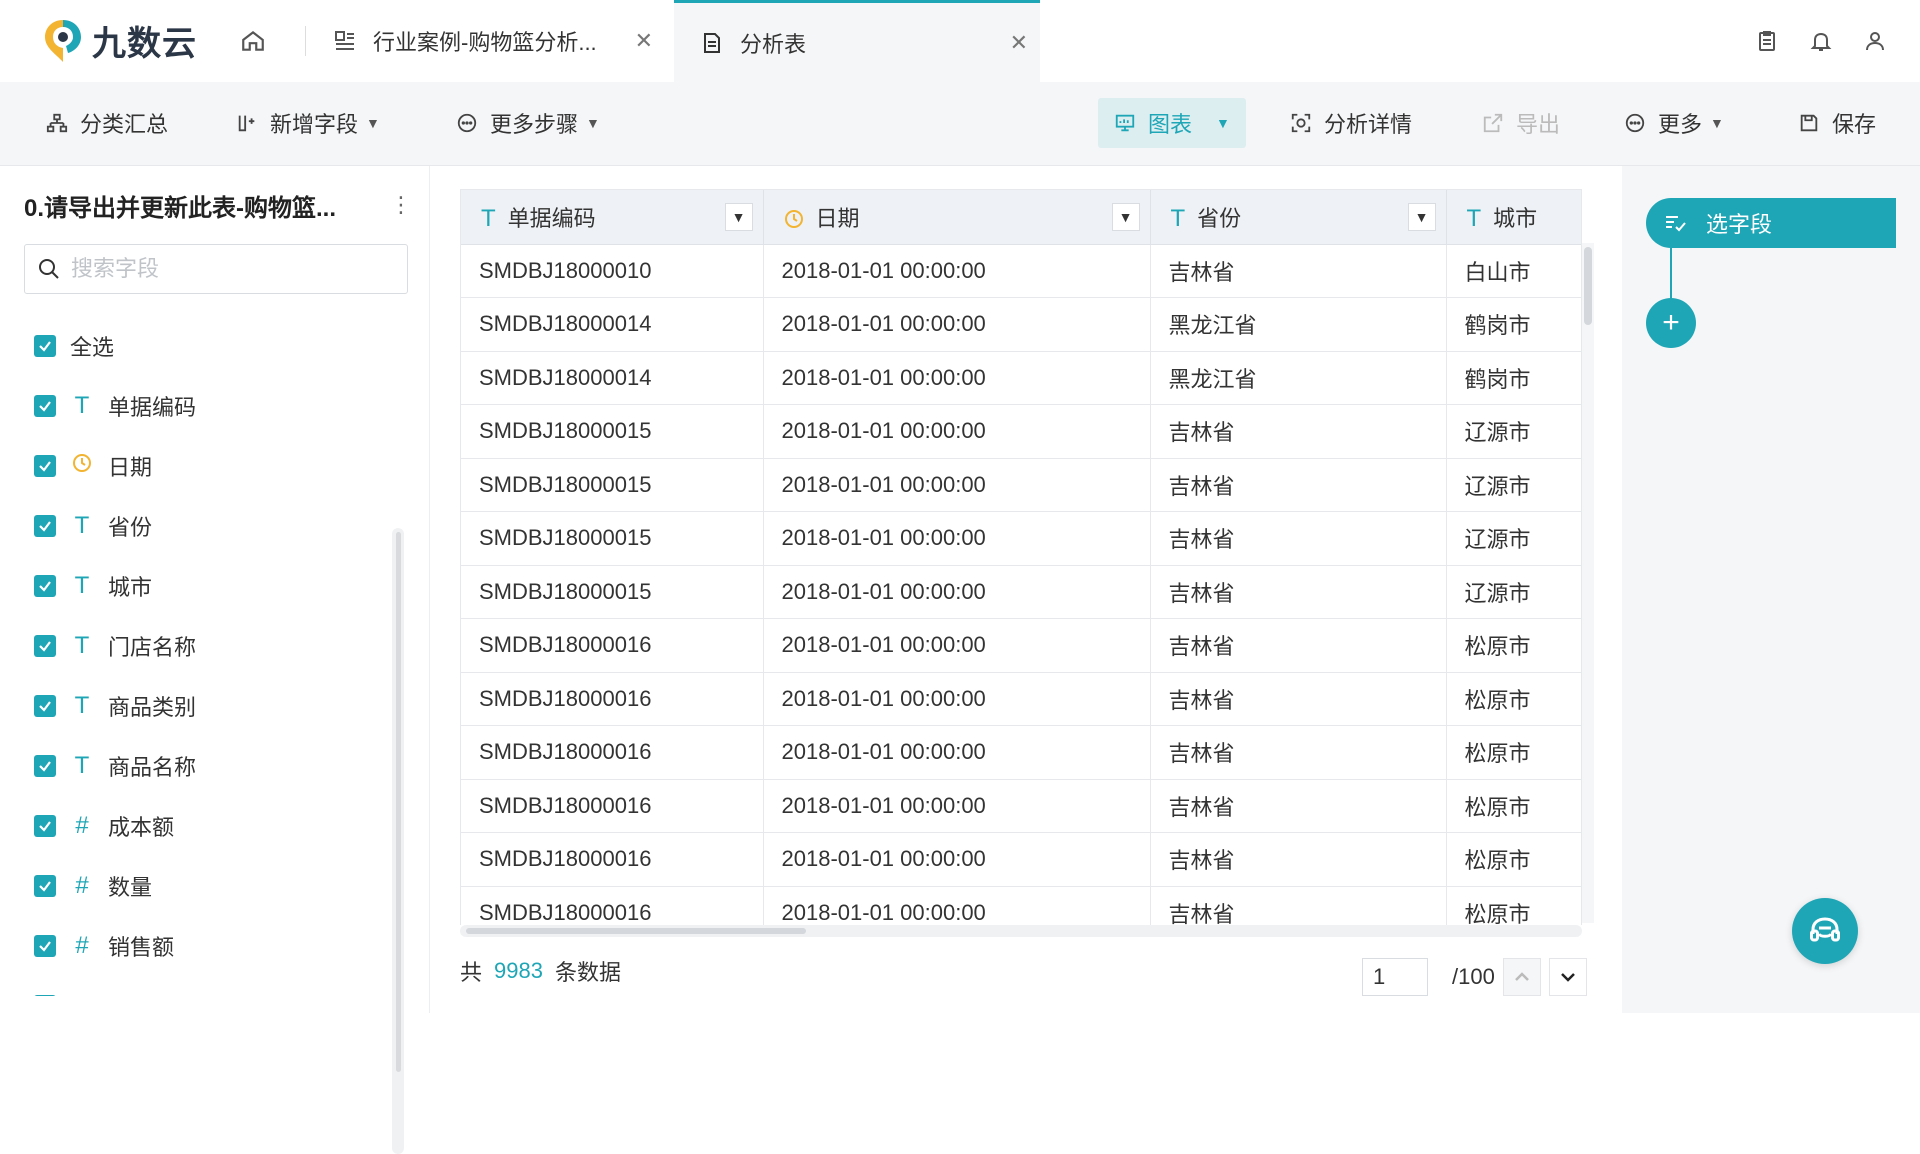 The width and height of the screenshot is (1920, 1154). I want to click on field-item: # 销售额, so click(204, 946).